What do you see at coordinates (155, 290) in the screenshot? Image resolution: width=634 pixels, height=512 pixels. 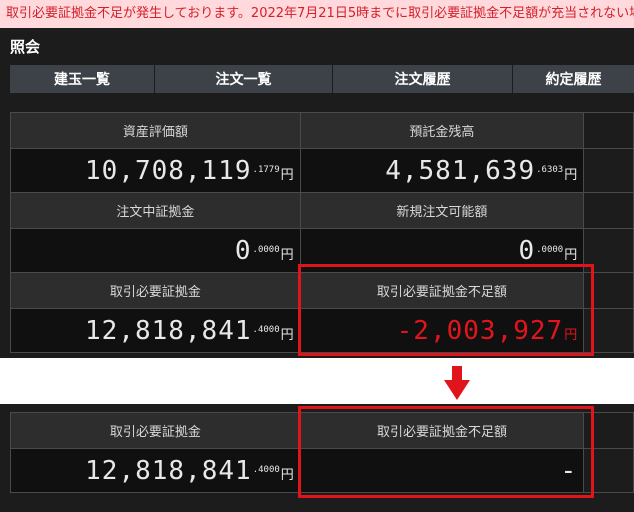 I see `required-margin-label: 取引必要証拠金` at bounding box center [155, 290].